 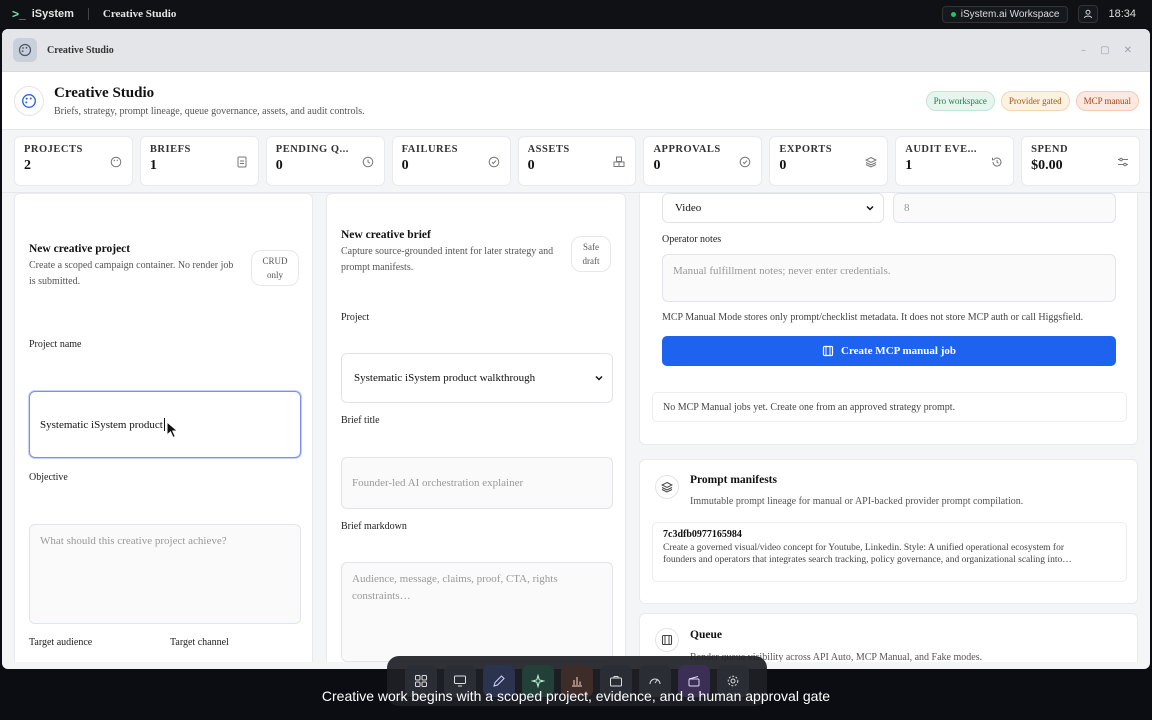 I want to click on target-channel-label: Target channel, so click(x=199, y=642).